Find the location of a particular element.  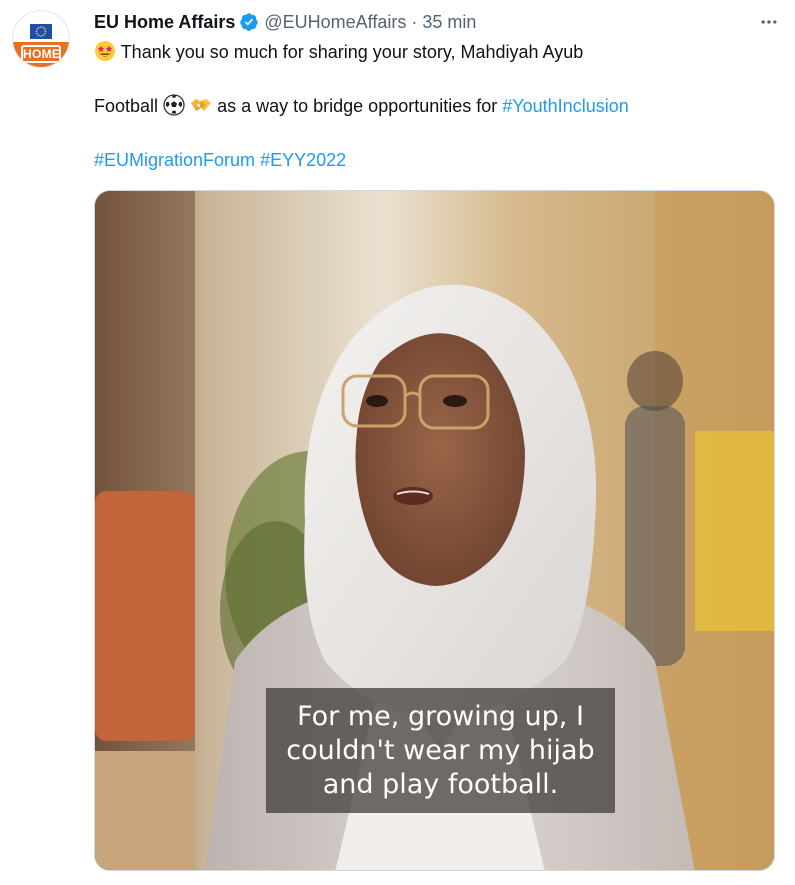

tweet-header: EU Home Affairs @EUHomeAffairs · 35 min is located at coordinates (437, 22).